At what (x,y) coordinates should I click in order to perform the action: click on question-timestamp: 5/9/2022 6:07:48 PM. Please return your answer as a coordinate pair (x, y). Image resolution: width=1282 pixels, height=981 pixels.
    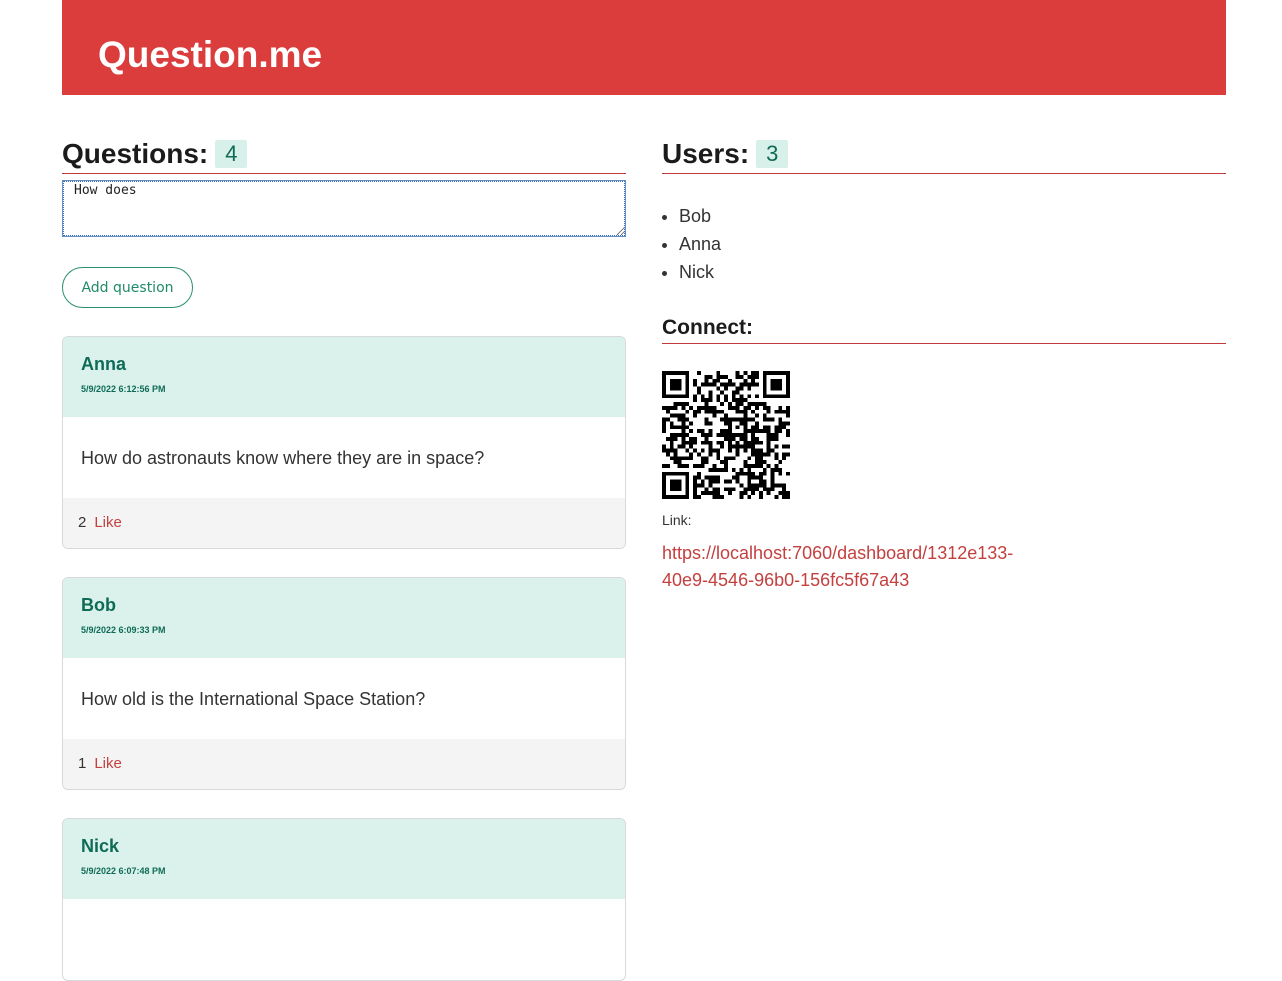
    Looking at the image, I should click on (123, 871).